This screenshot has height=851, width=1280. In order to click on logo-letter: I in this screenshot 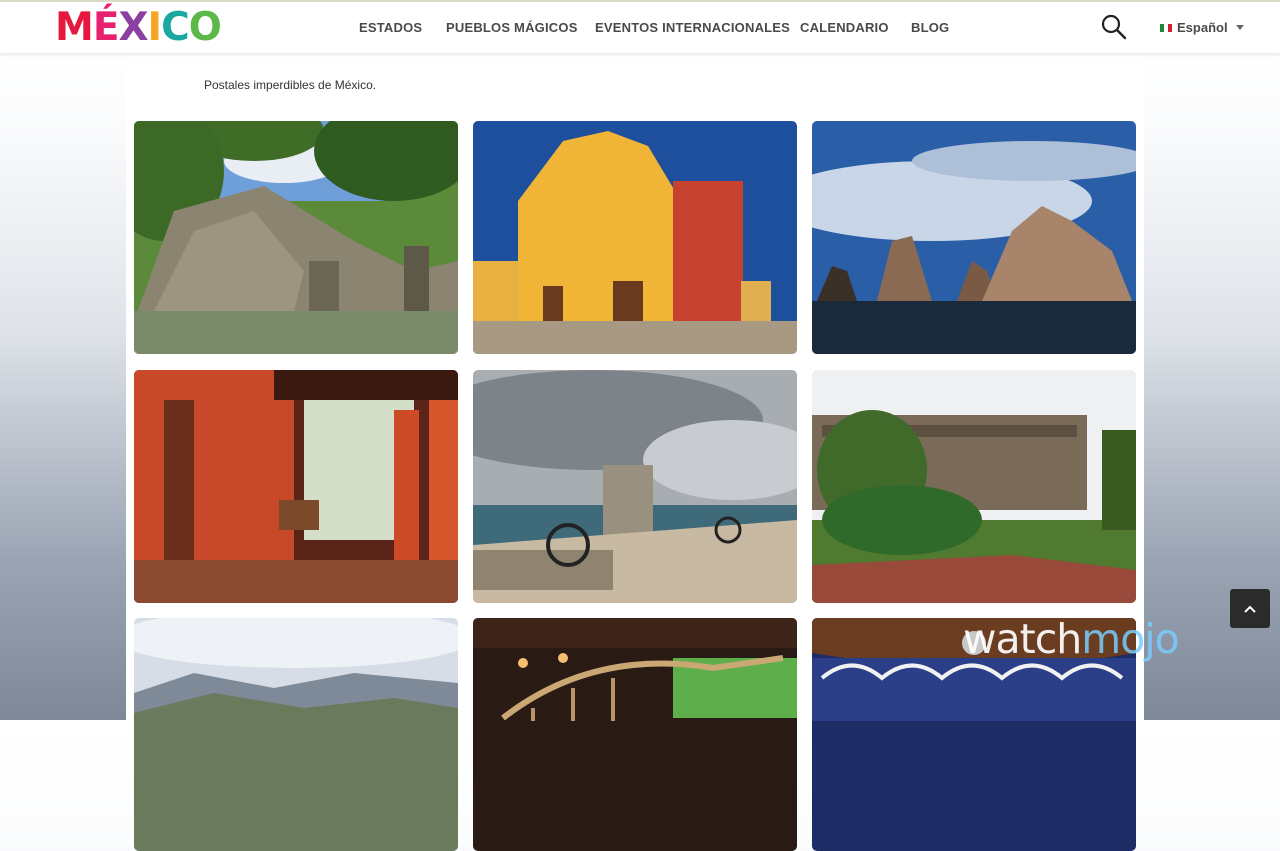, I will do `click(154, 27)`.